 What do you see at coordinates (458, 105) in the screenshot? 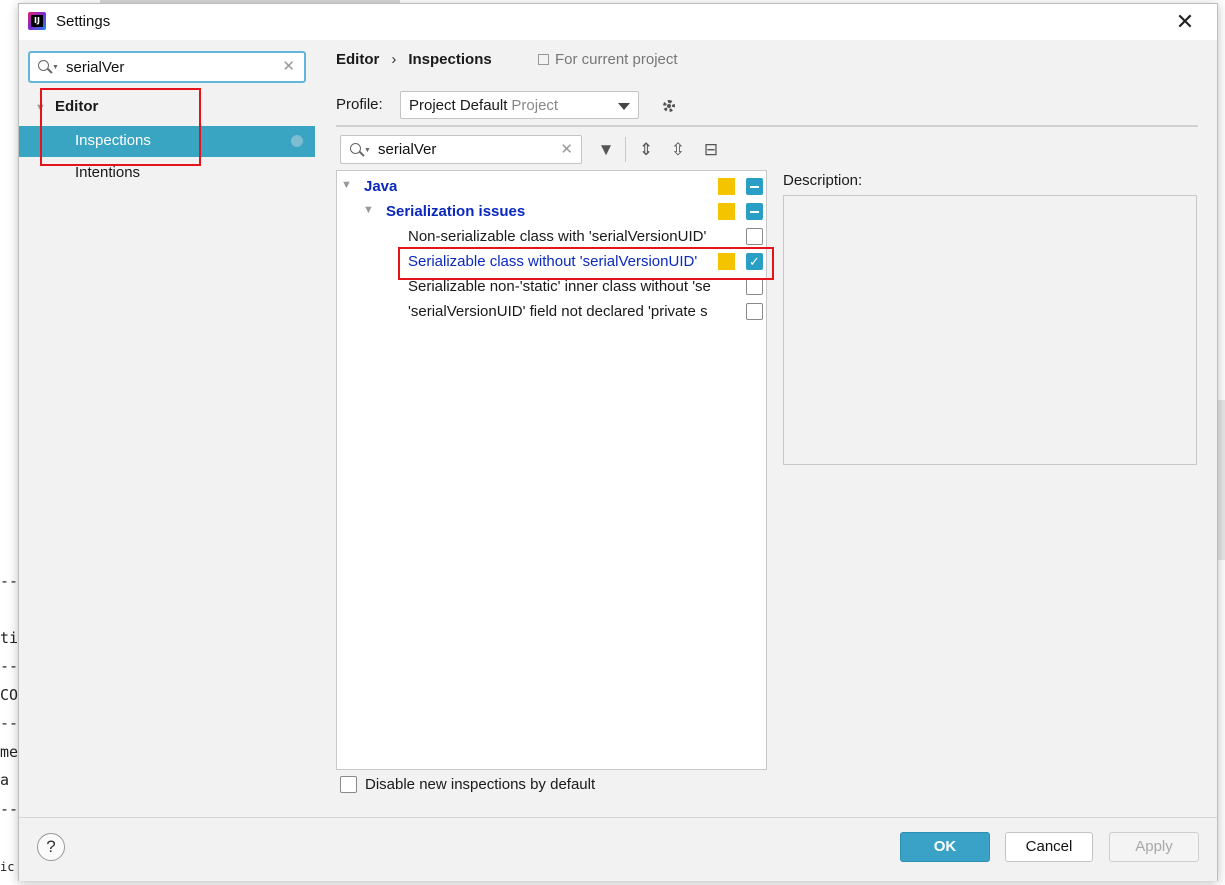
I see `profile-value: Project Default` at bounding box center [458, 105].